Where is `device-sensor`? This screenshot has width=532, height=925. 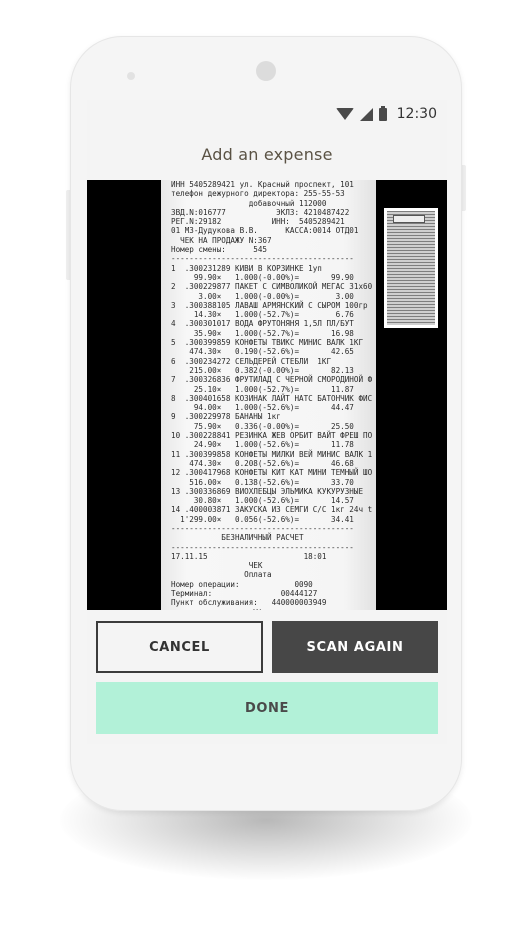 device-sensor is located at coordinates (131, 76).